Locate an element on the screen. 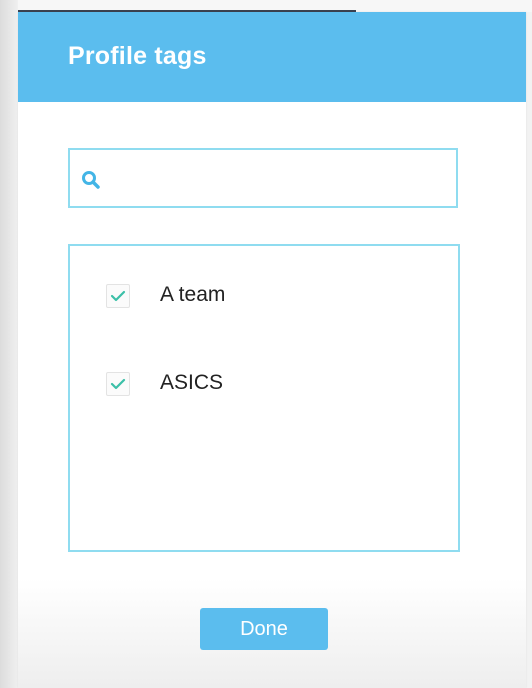 The height and width of the screenshot is (688, 532). done-button: Done is located at coordinates (264, 629).